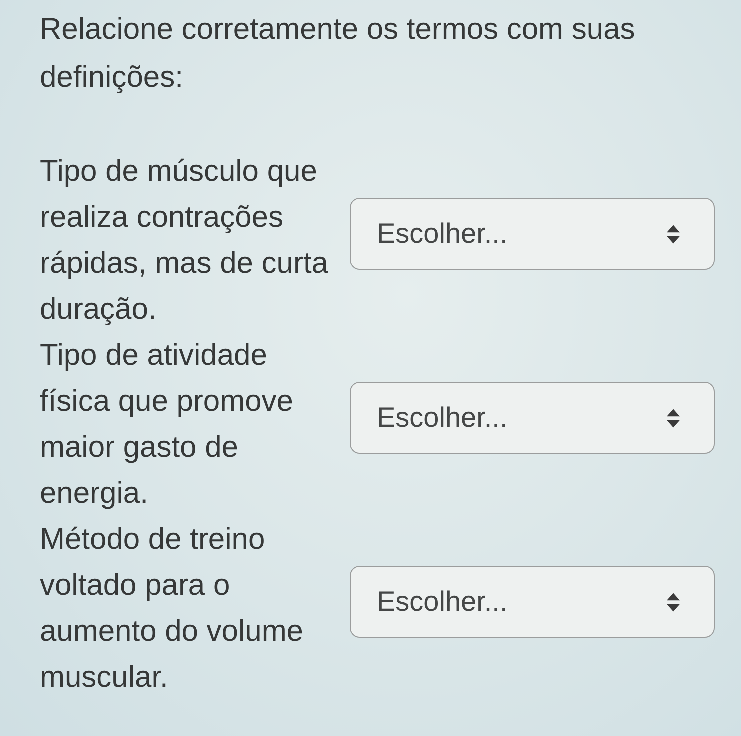  I want to click on definition-text: Tipo de atividade física que promove maior gasto de energia., so click(167, 425).